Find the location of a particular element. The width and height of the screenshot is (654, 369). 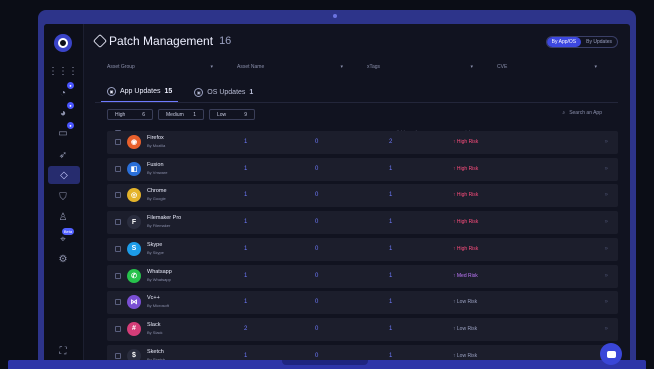

filter-label: Asset Group is located at coordinates (121, 67).